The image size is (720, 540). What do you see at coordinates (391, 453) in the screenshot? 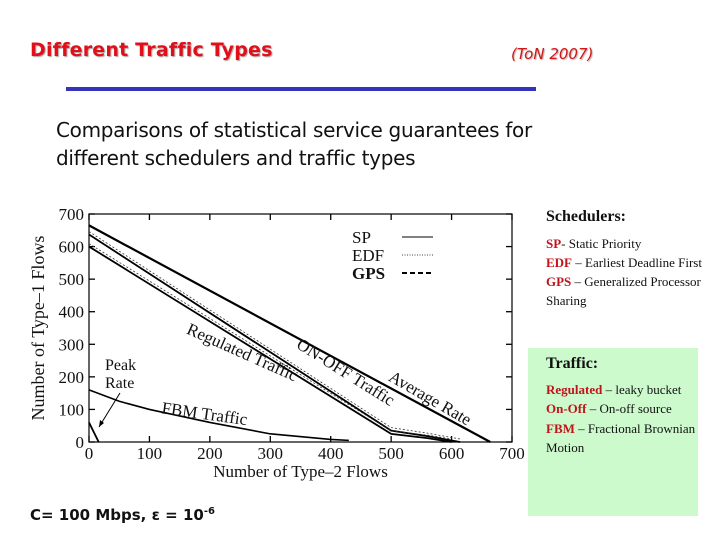
I see `x-tick-label: 500` at bounding box center [391, 453].